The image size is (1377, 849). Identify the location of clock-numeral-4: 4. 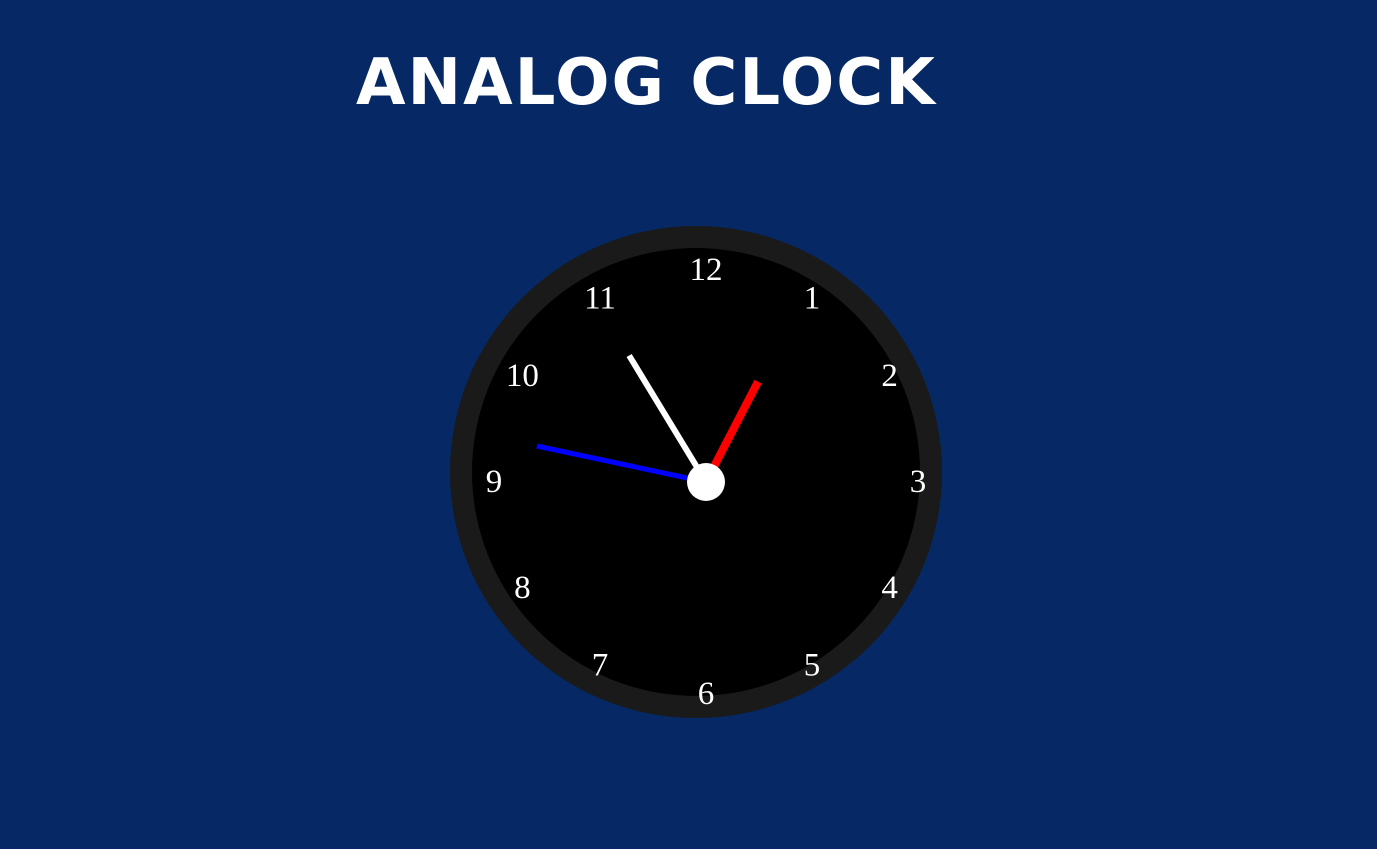
(889, 588).